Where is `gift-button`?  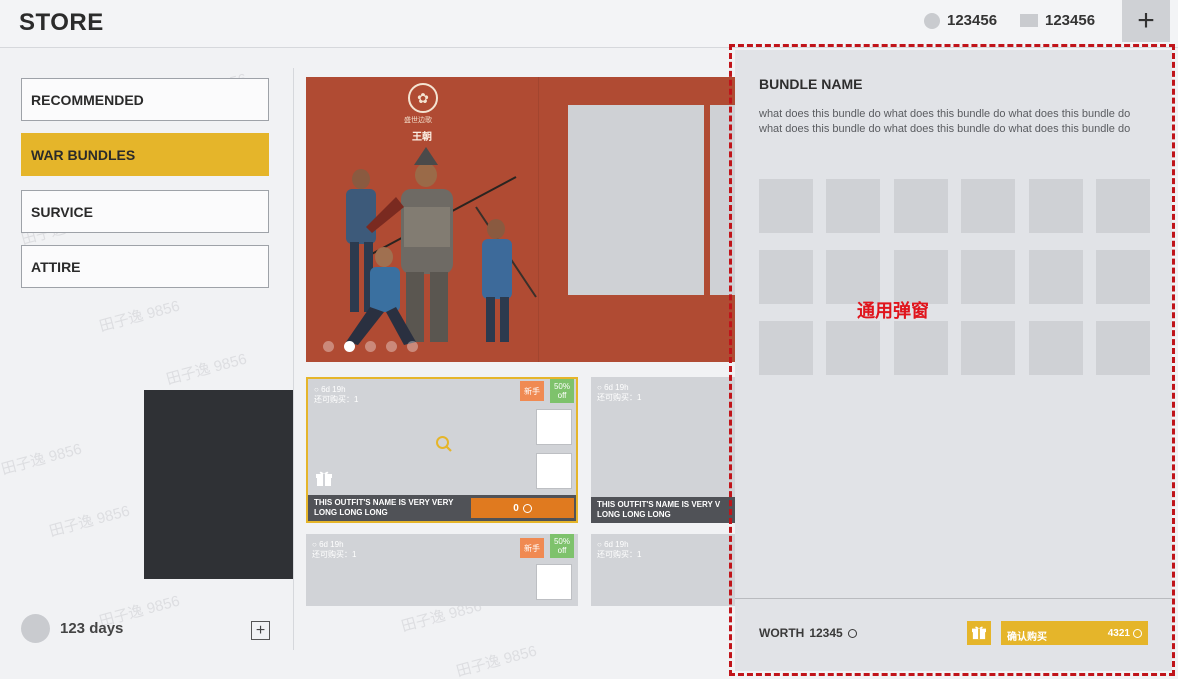 gift-button is located at coordinates (979, 633).